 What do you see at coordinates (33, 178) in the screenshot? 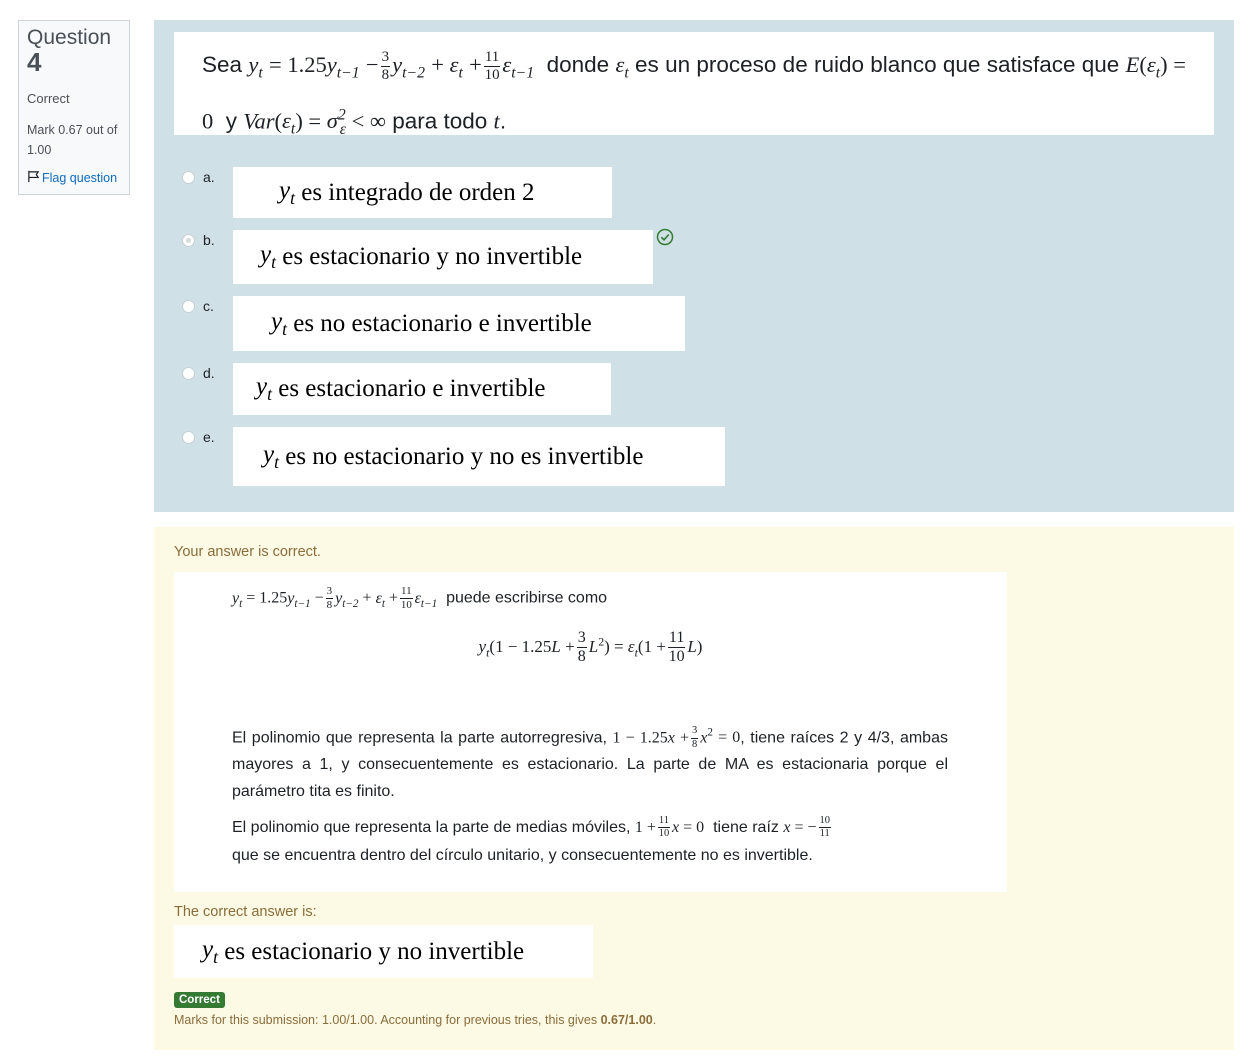
I see `flag-icon` at bounding box center [33, 178].